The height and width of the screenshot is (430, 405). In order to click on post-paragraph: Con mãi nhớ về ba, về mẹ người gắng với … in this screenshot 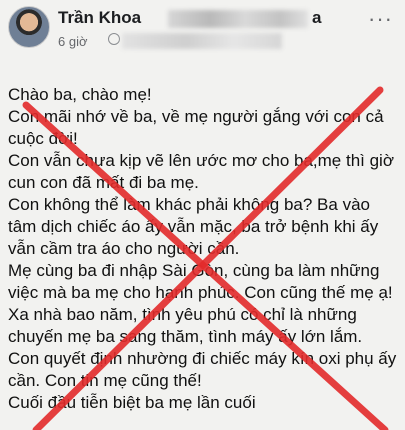, I will do `click(196, 127)`.